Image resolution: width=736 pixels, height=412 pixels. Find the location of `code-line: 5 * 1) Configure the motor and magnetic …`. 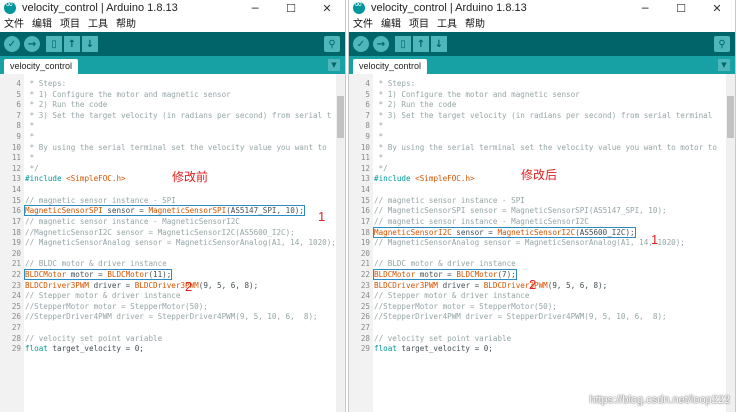

code-line: 5 * 1) Configure the motor and magnetic … is located at coordinates (537, 95).